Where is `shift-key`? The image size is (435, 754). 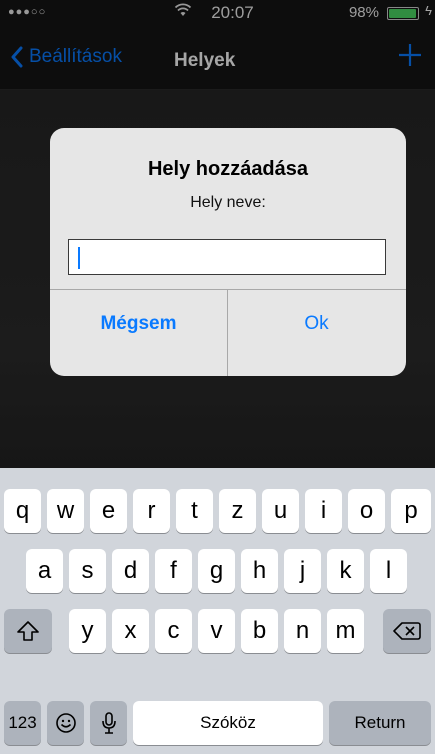 shift-key is located at coordinates (28, 631).